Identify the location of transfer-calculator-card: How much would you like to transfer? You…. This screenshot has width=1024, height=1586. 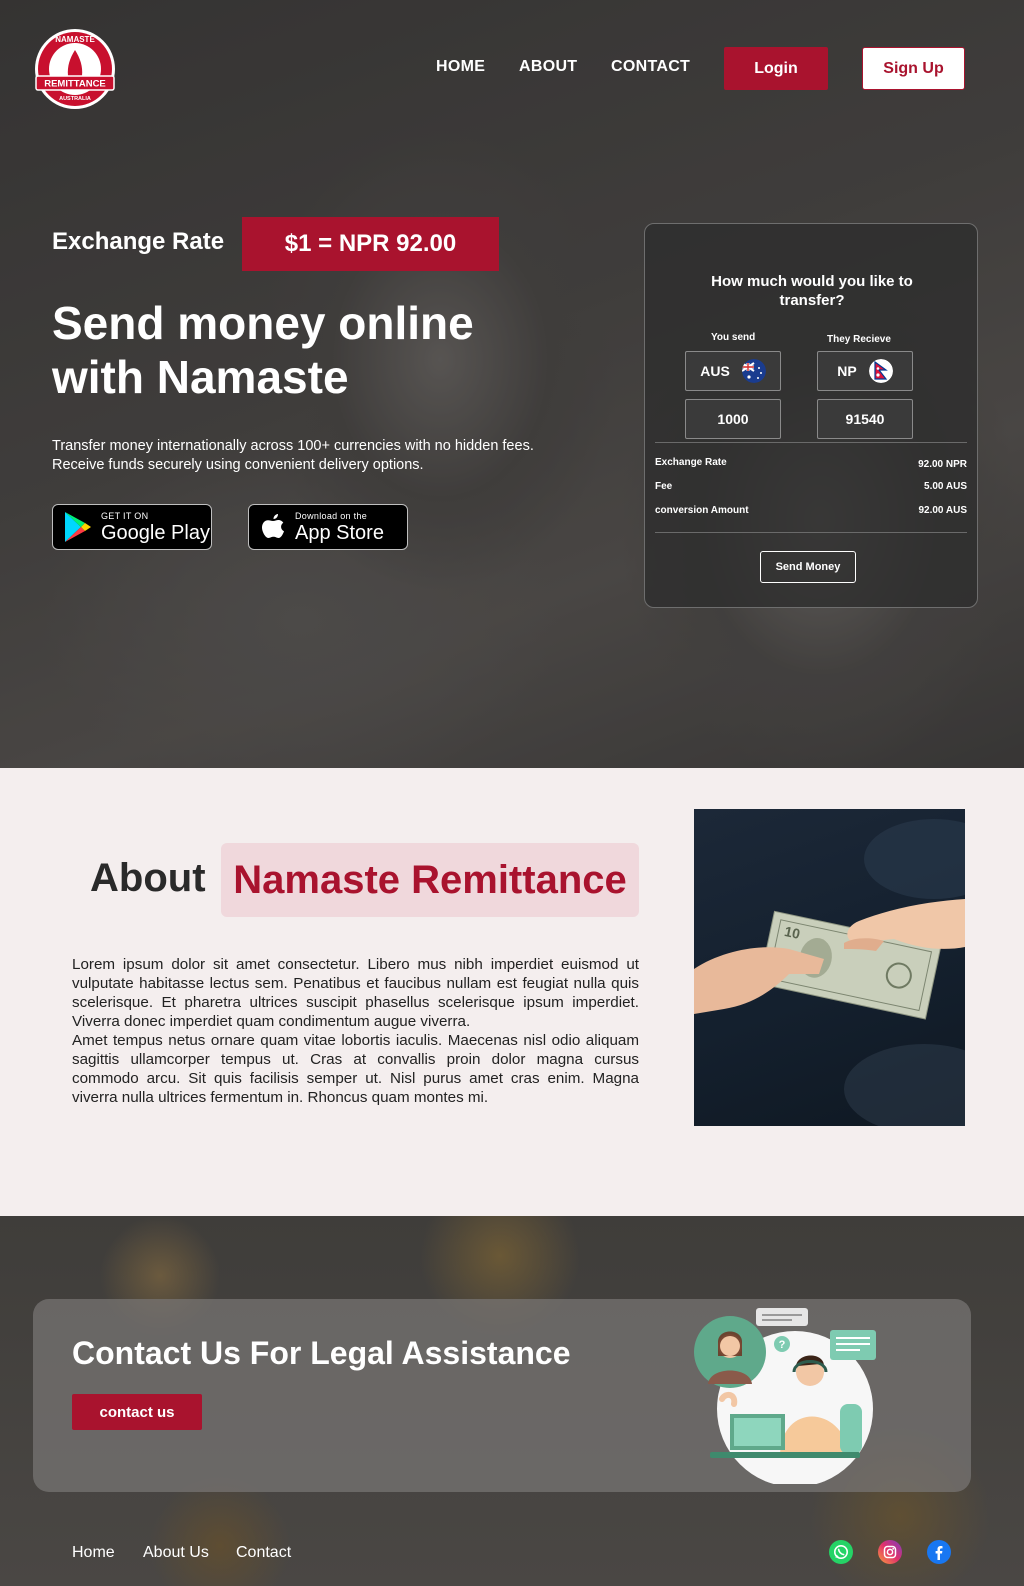
(811, 415).